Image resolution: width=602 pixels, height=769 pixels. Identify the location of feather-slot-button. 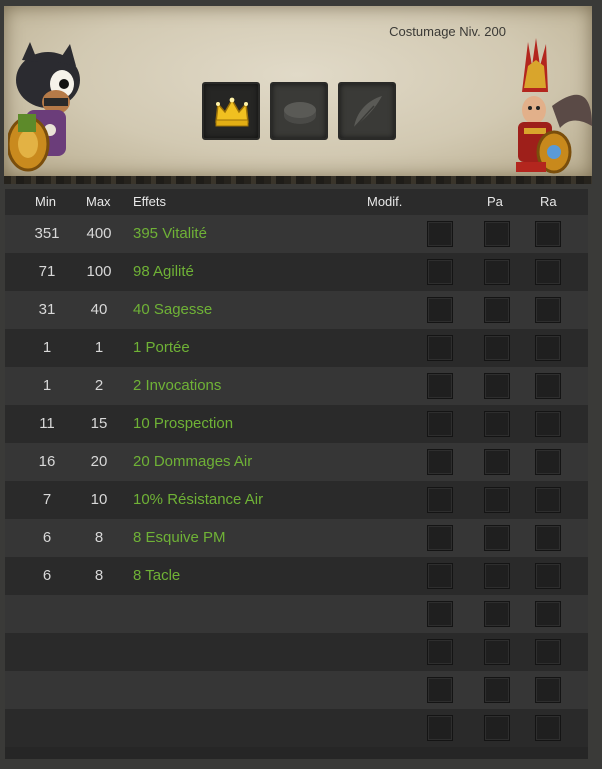
(367, 111).